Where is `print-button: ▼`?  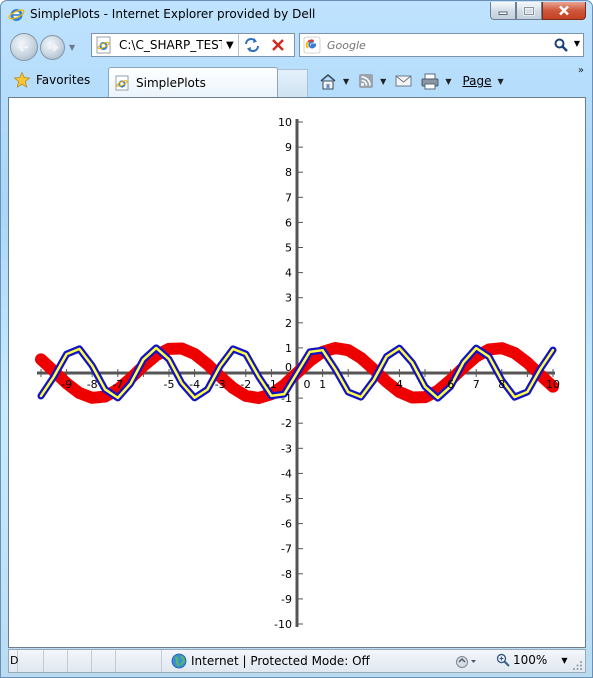 print-button: ▼ is located at coordinates (436, 81).